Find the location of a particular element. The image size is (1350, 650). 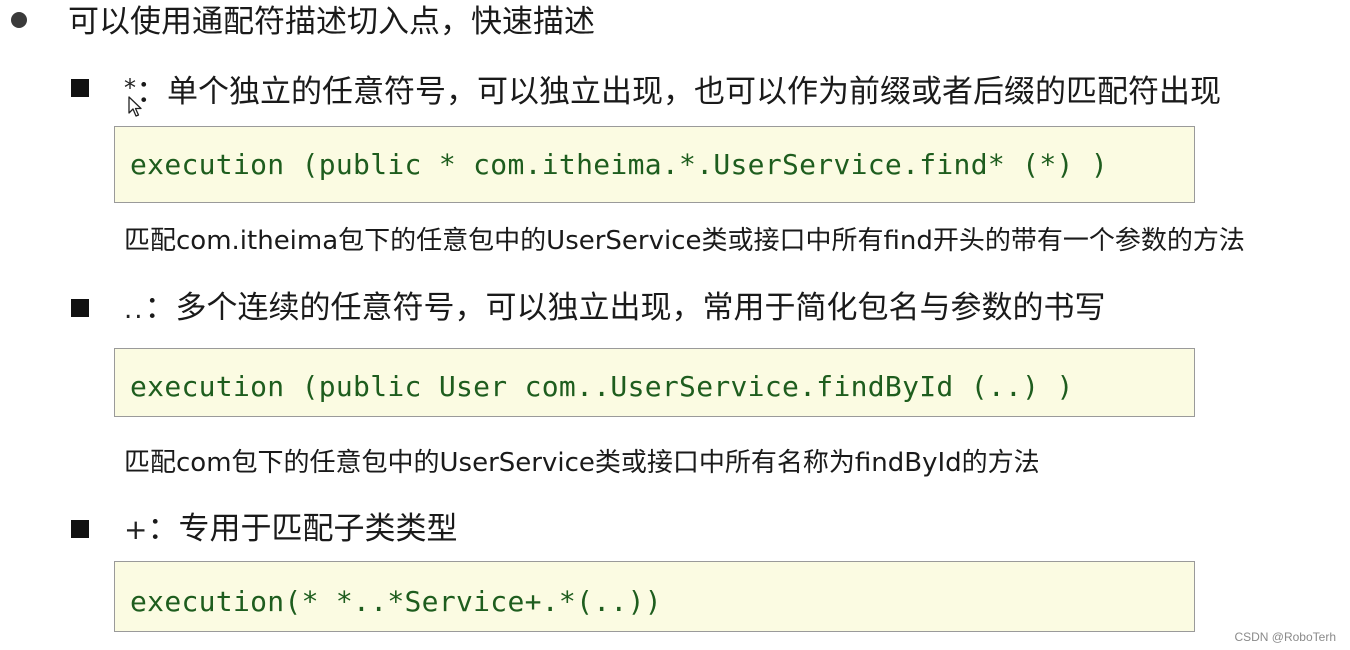

wildcard-description: ：单个独立的任意符号，可以独立出现，也可以作为前缀或者后缀的匹配符出现 is located at coordinates (678, 92).